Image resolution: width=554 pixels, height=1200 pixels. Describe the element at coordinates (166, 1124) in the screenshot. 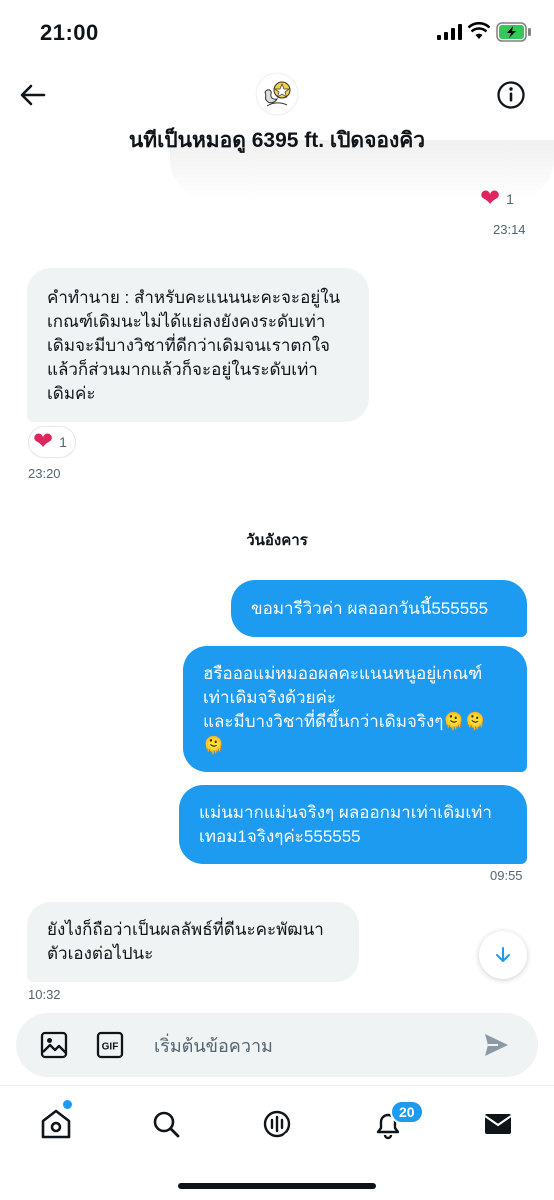

I see `search-icon` at that location.